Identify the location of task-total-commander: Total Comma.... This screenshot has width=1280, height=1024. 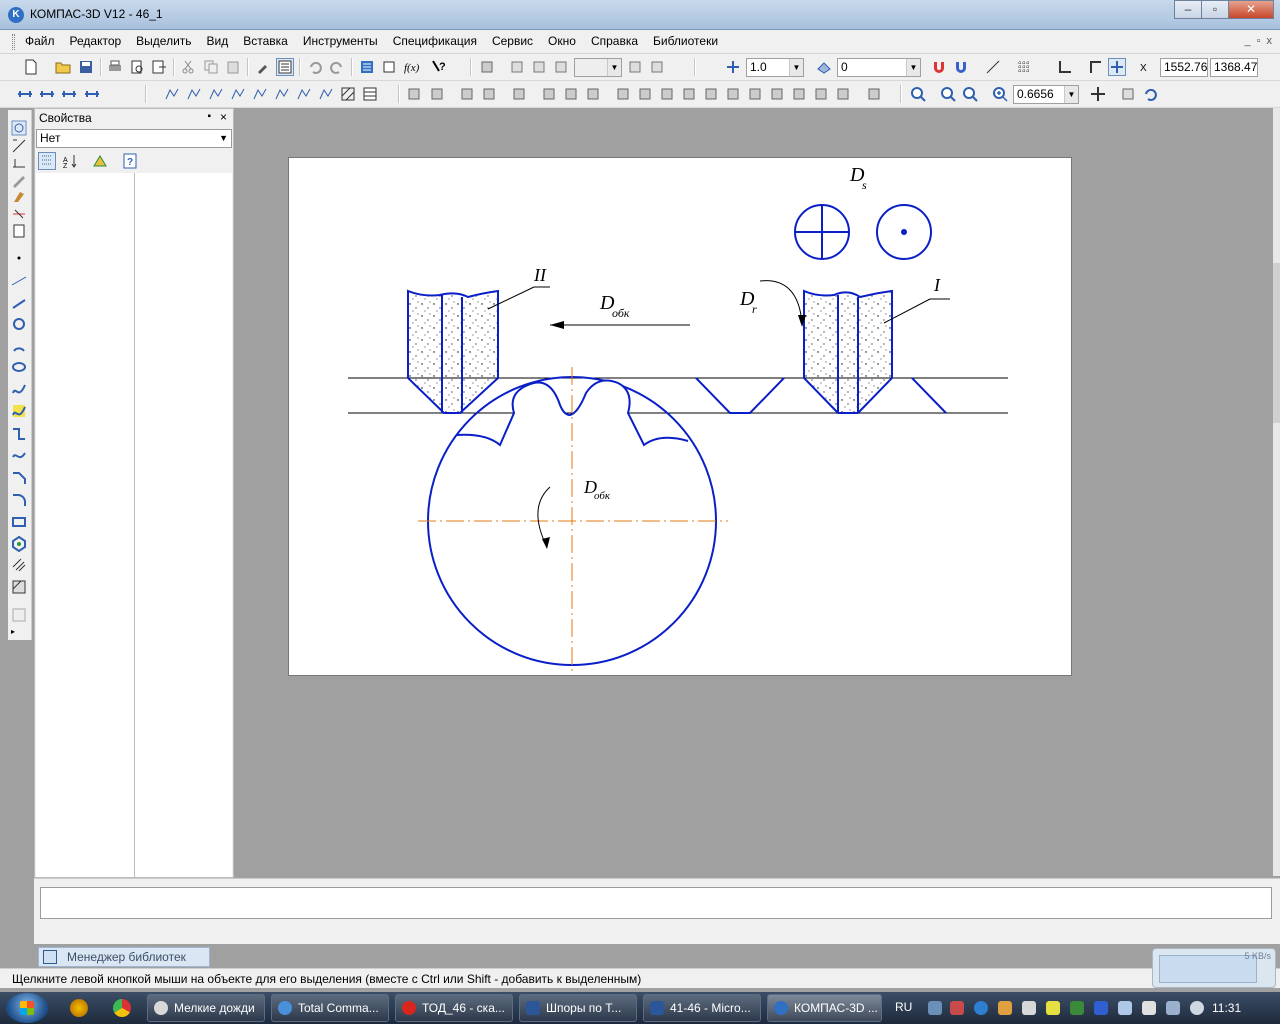
(330, 1008).